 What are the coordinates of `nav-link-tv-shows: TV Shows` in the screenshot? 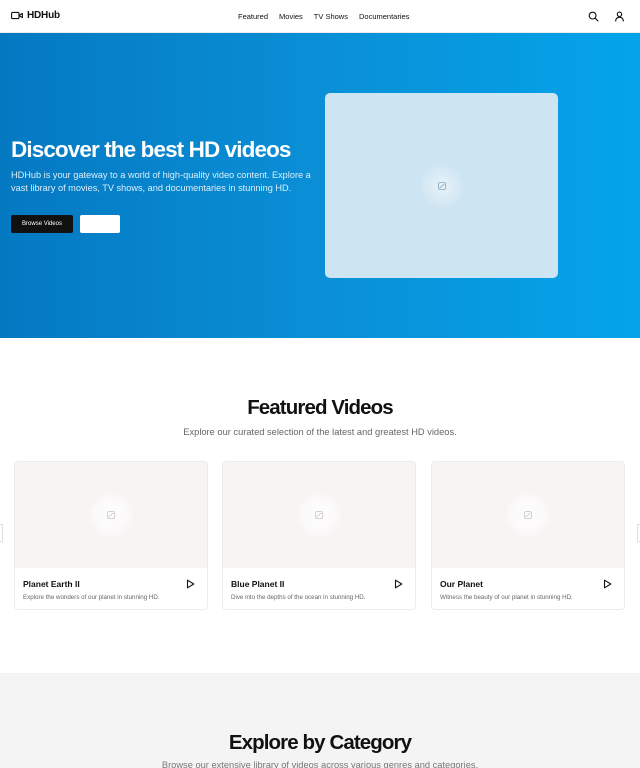 It's located at (331, 16).